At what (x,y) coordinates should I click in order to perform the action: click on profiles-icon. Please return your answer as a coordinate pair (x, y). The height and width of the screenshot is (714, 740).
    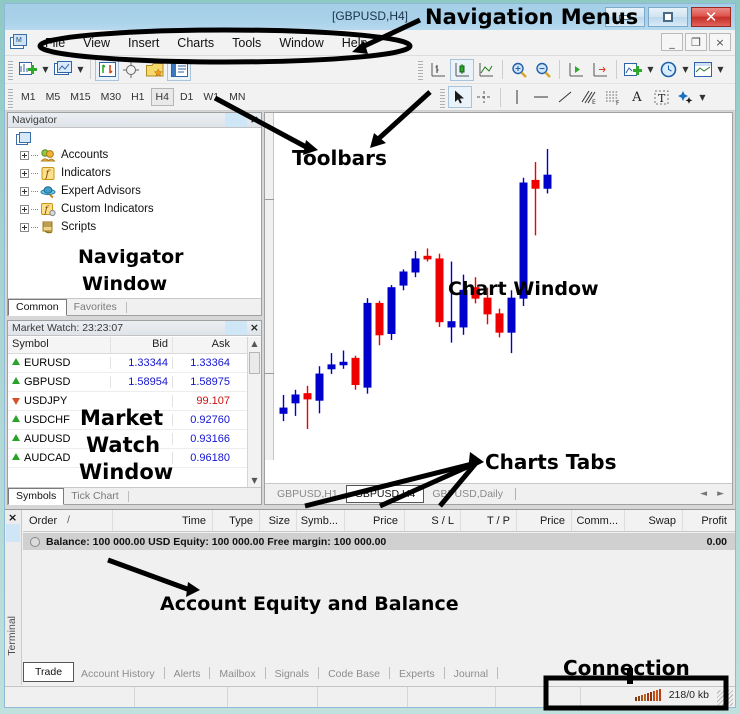
    Looking at the image, I should click on (63, 70).